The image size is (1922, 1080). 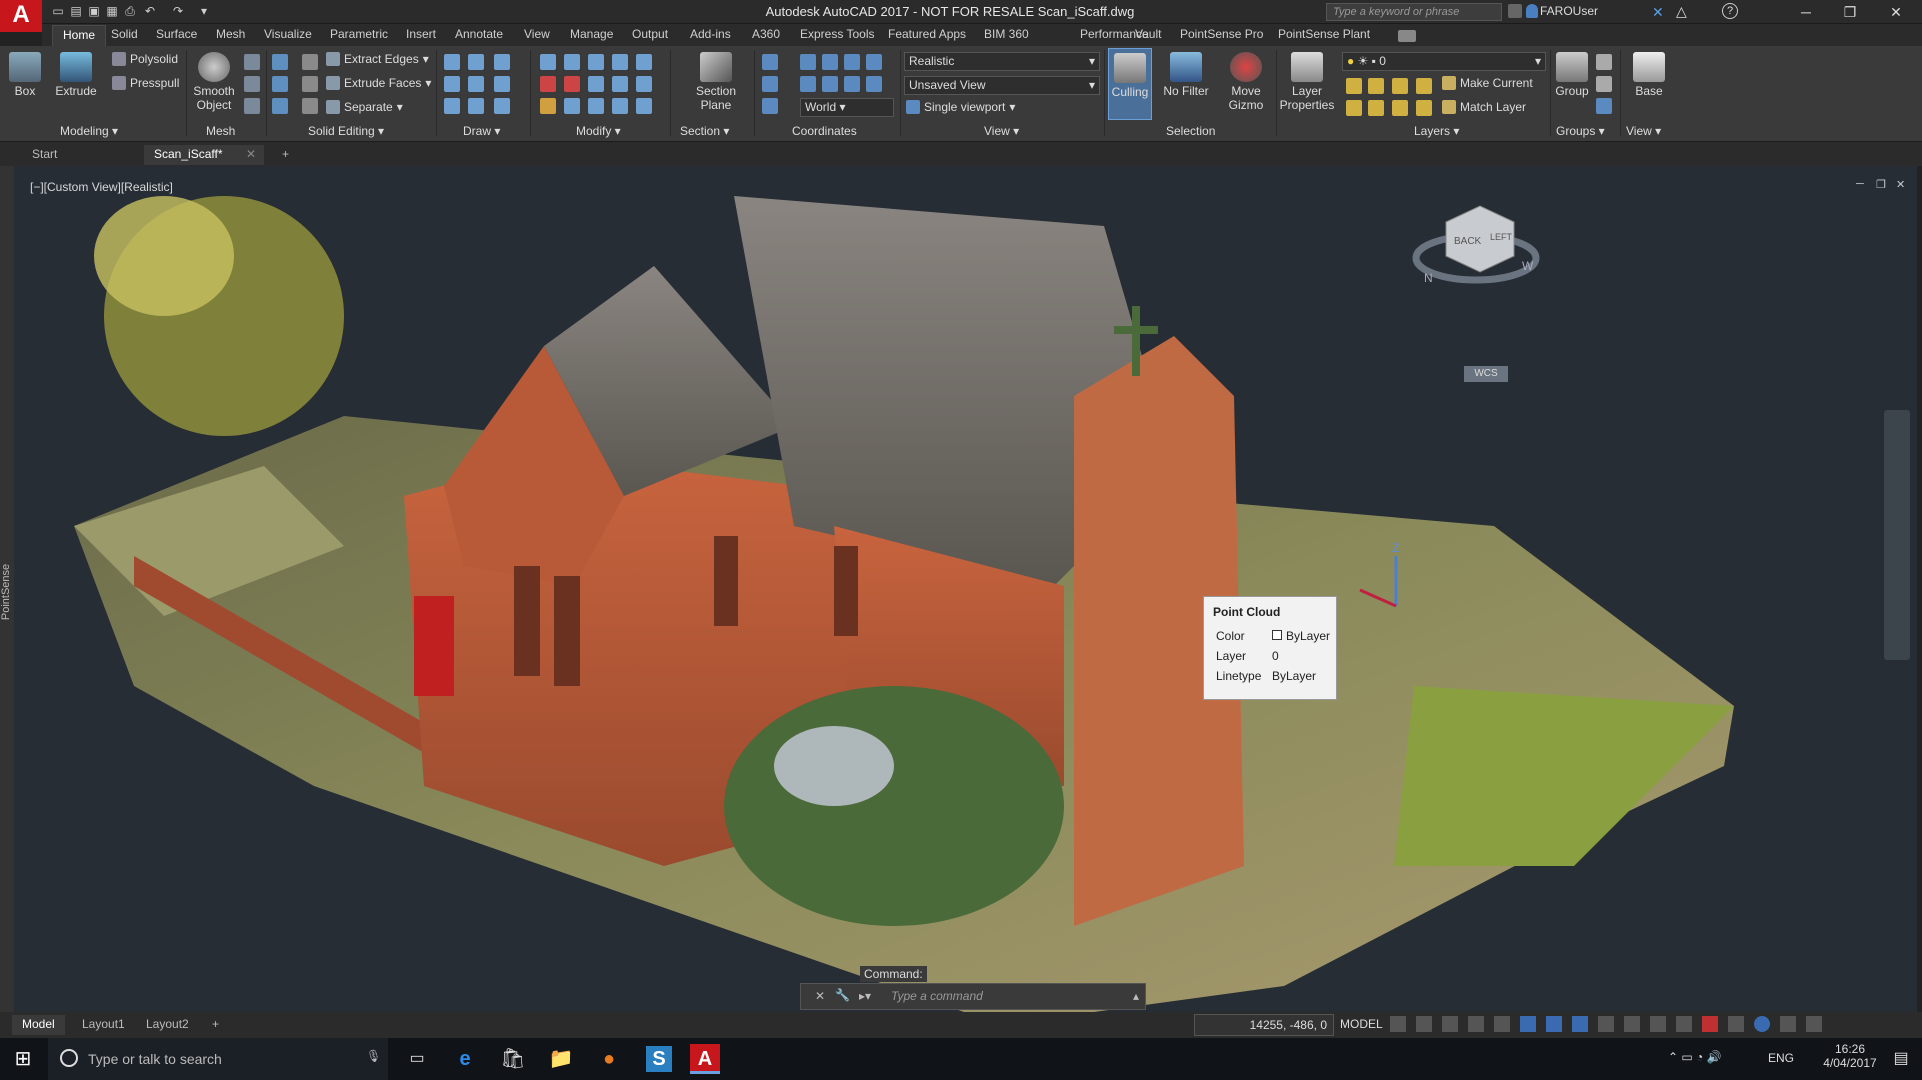 I want to click on 3d-polyline-icon, so click(x=452, y=84).